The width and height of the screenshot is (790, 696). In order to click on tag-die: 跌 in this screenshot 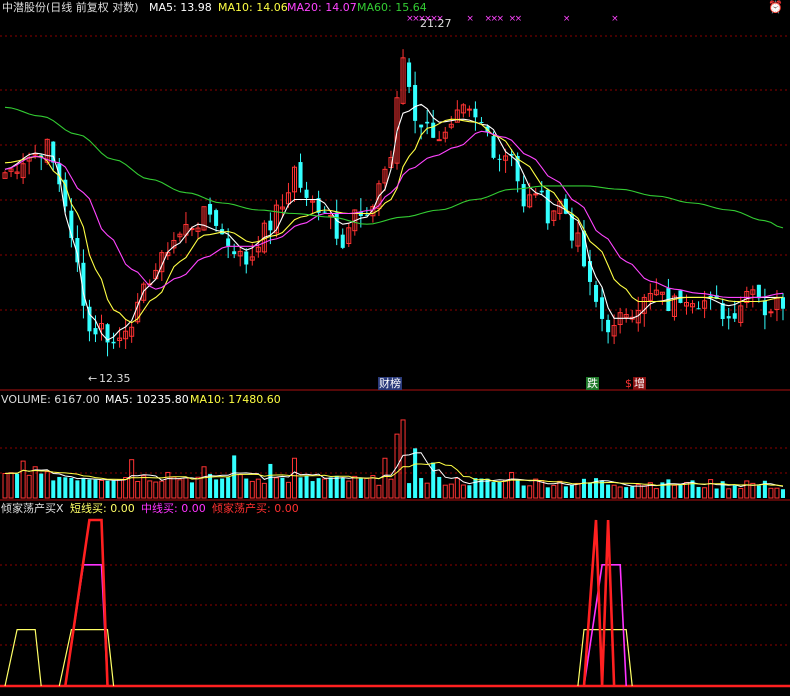, I will do `click(592, 383)`.